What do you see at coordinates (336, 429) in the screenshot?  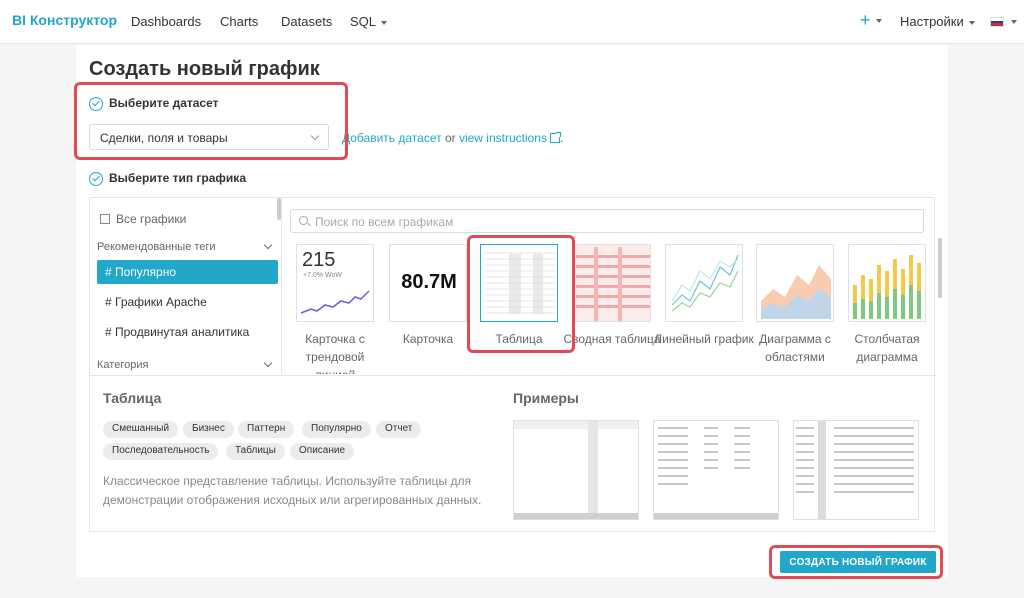 I see `tag-chip: Популярно` at bounding box center [336, 429].